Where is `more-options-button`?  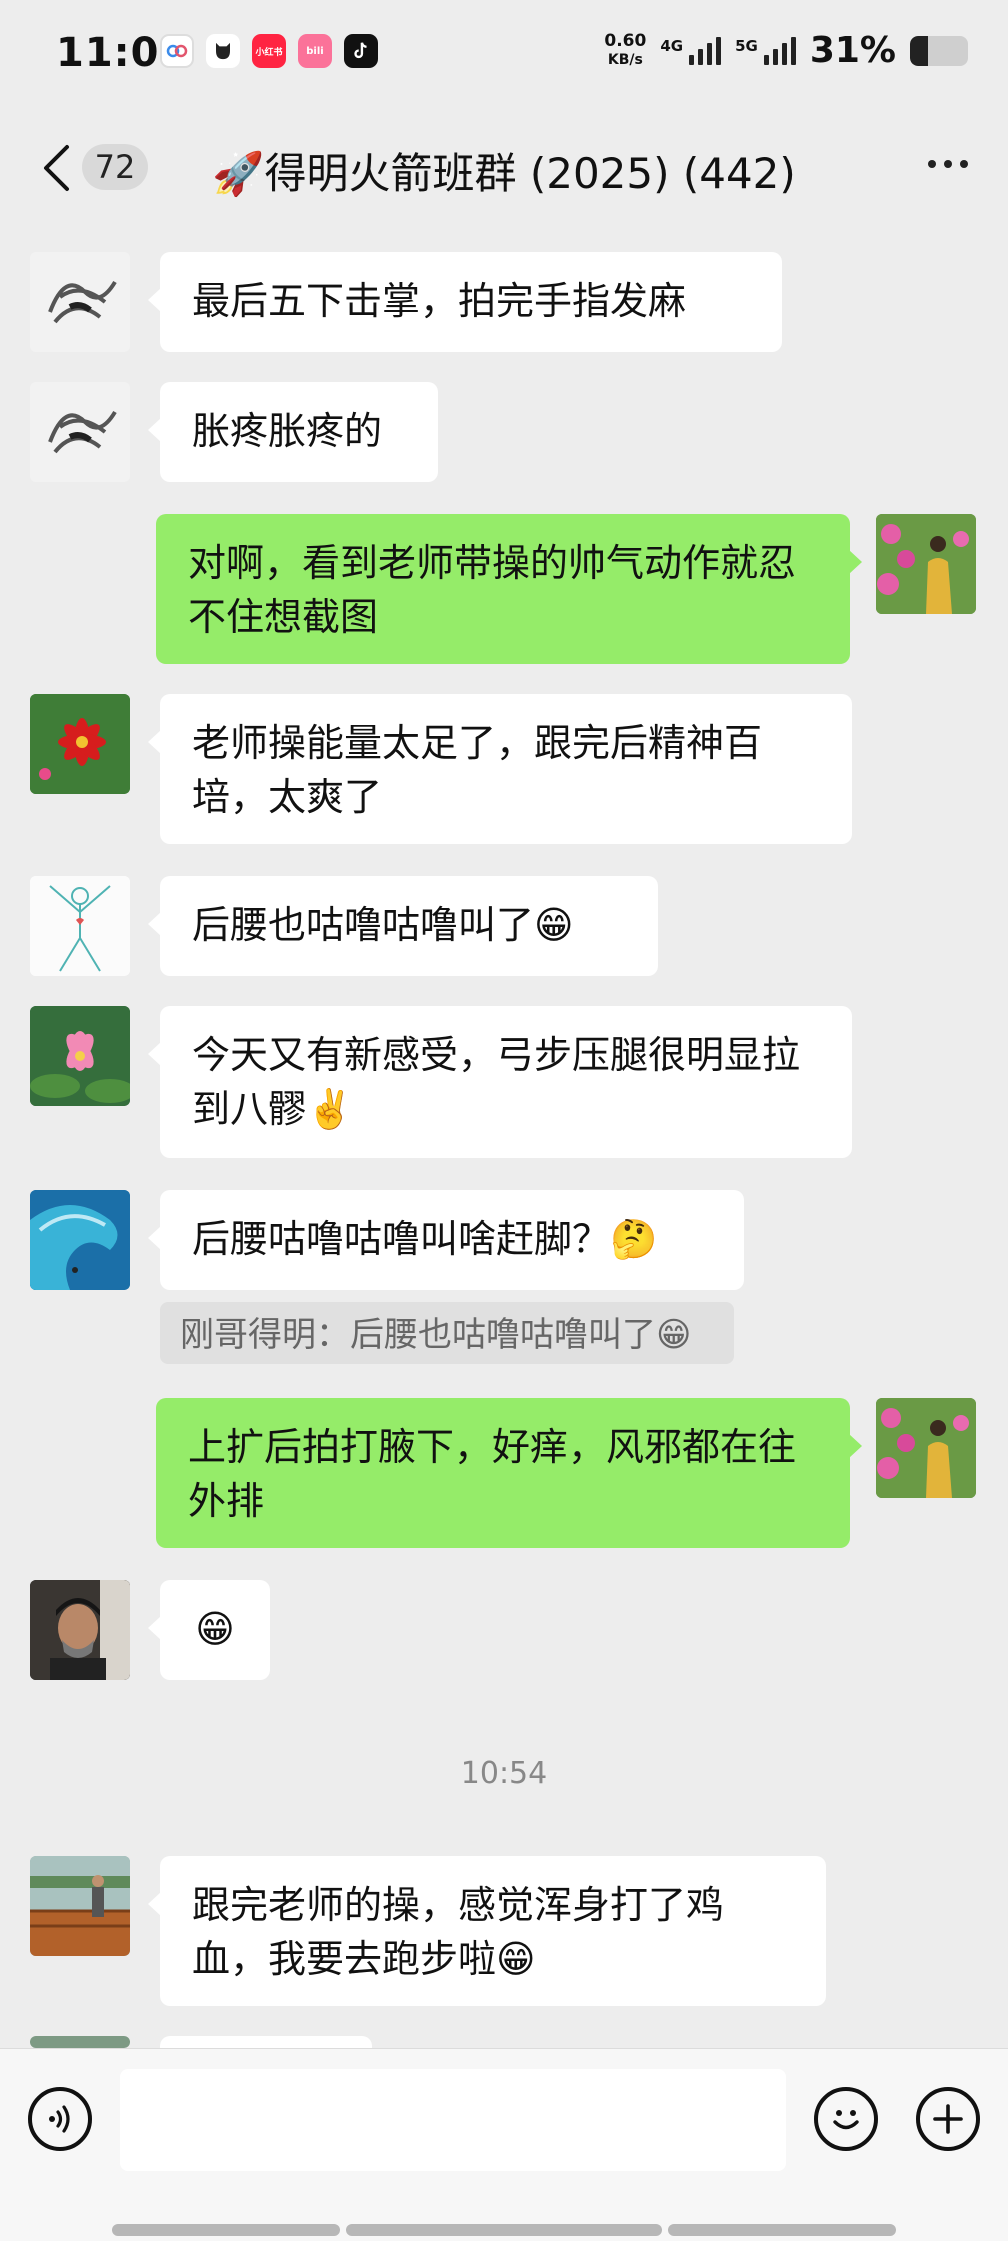
more-options-button is located at coordinates (948, 164).